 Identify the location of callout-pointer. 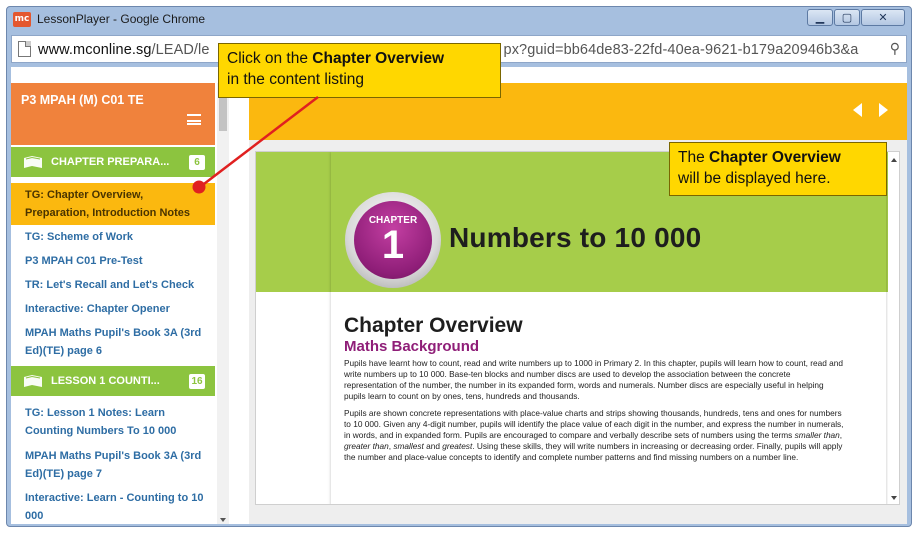
(255, 145).